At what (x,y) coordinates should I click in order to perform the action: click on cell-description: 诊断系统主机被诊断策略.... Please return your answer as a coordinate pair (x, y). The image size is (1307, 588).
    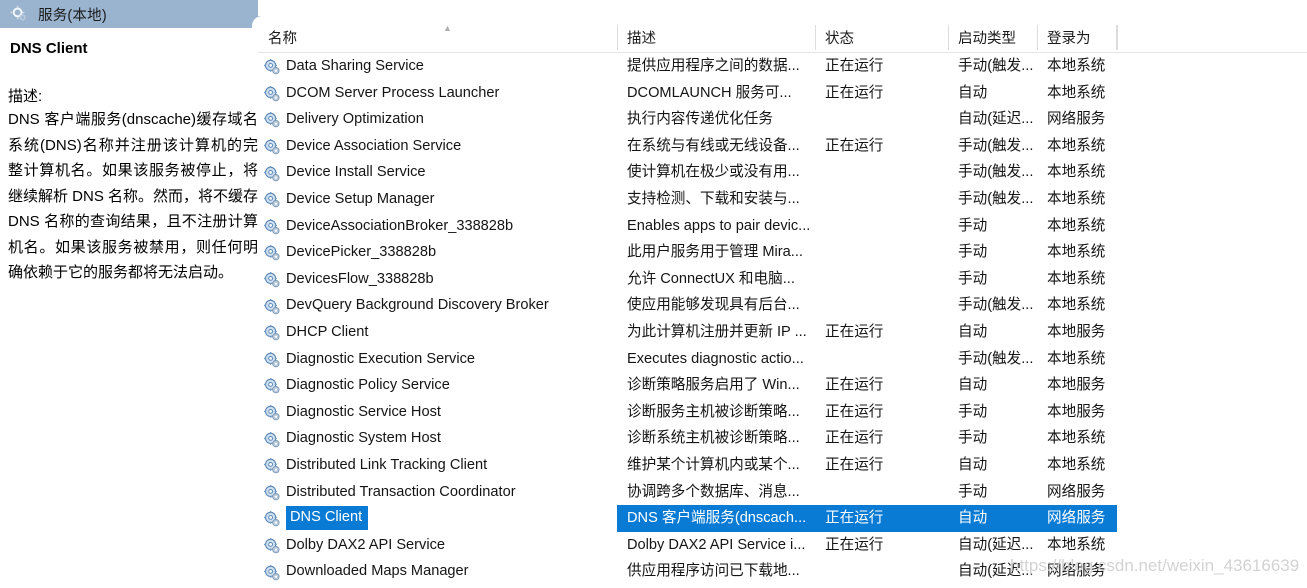
    Looking at the image, I should click on (713, 438).